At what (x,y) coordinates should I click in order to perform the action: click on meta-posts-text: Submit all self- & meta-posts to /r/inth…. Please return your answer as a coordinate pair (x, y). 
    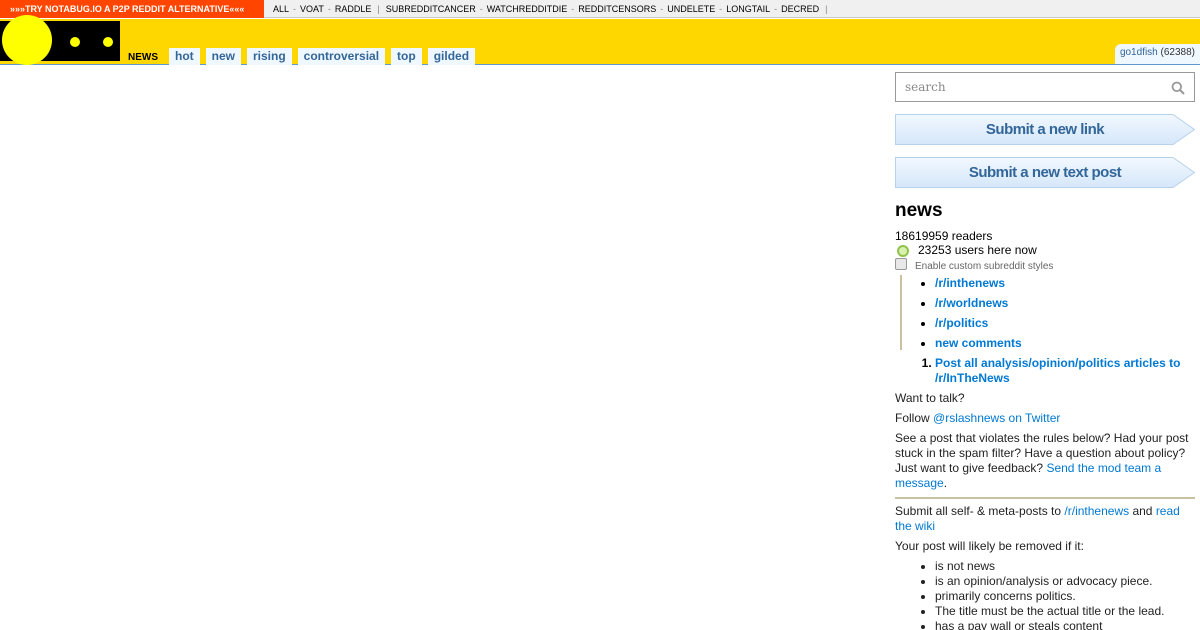
    Looking at the image, I should click on (1045, 519).